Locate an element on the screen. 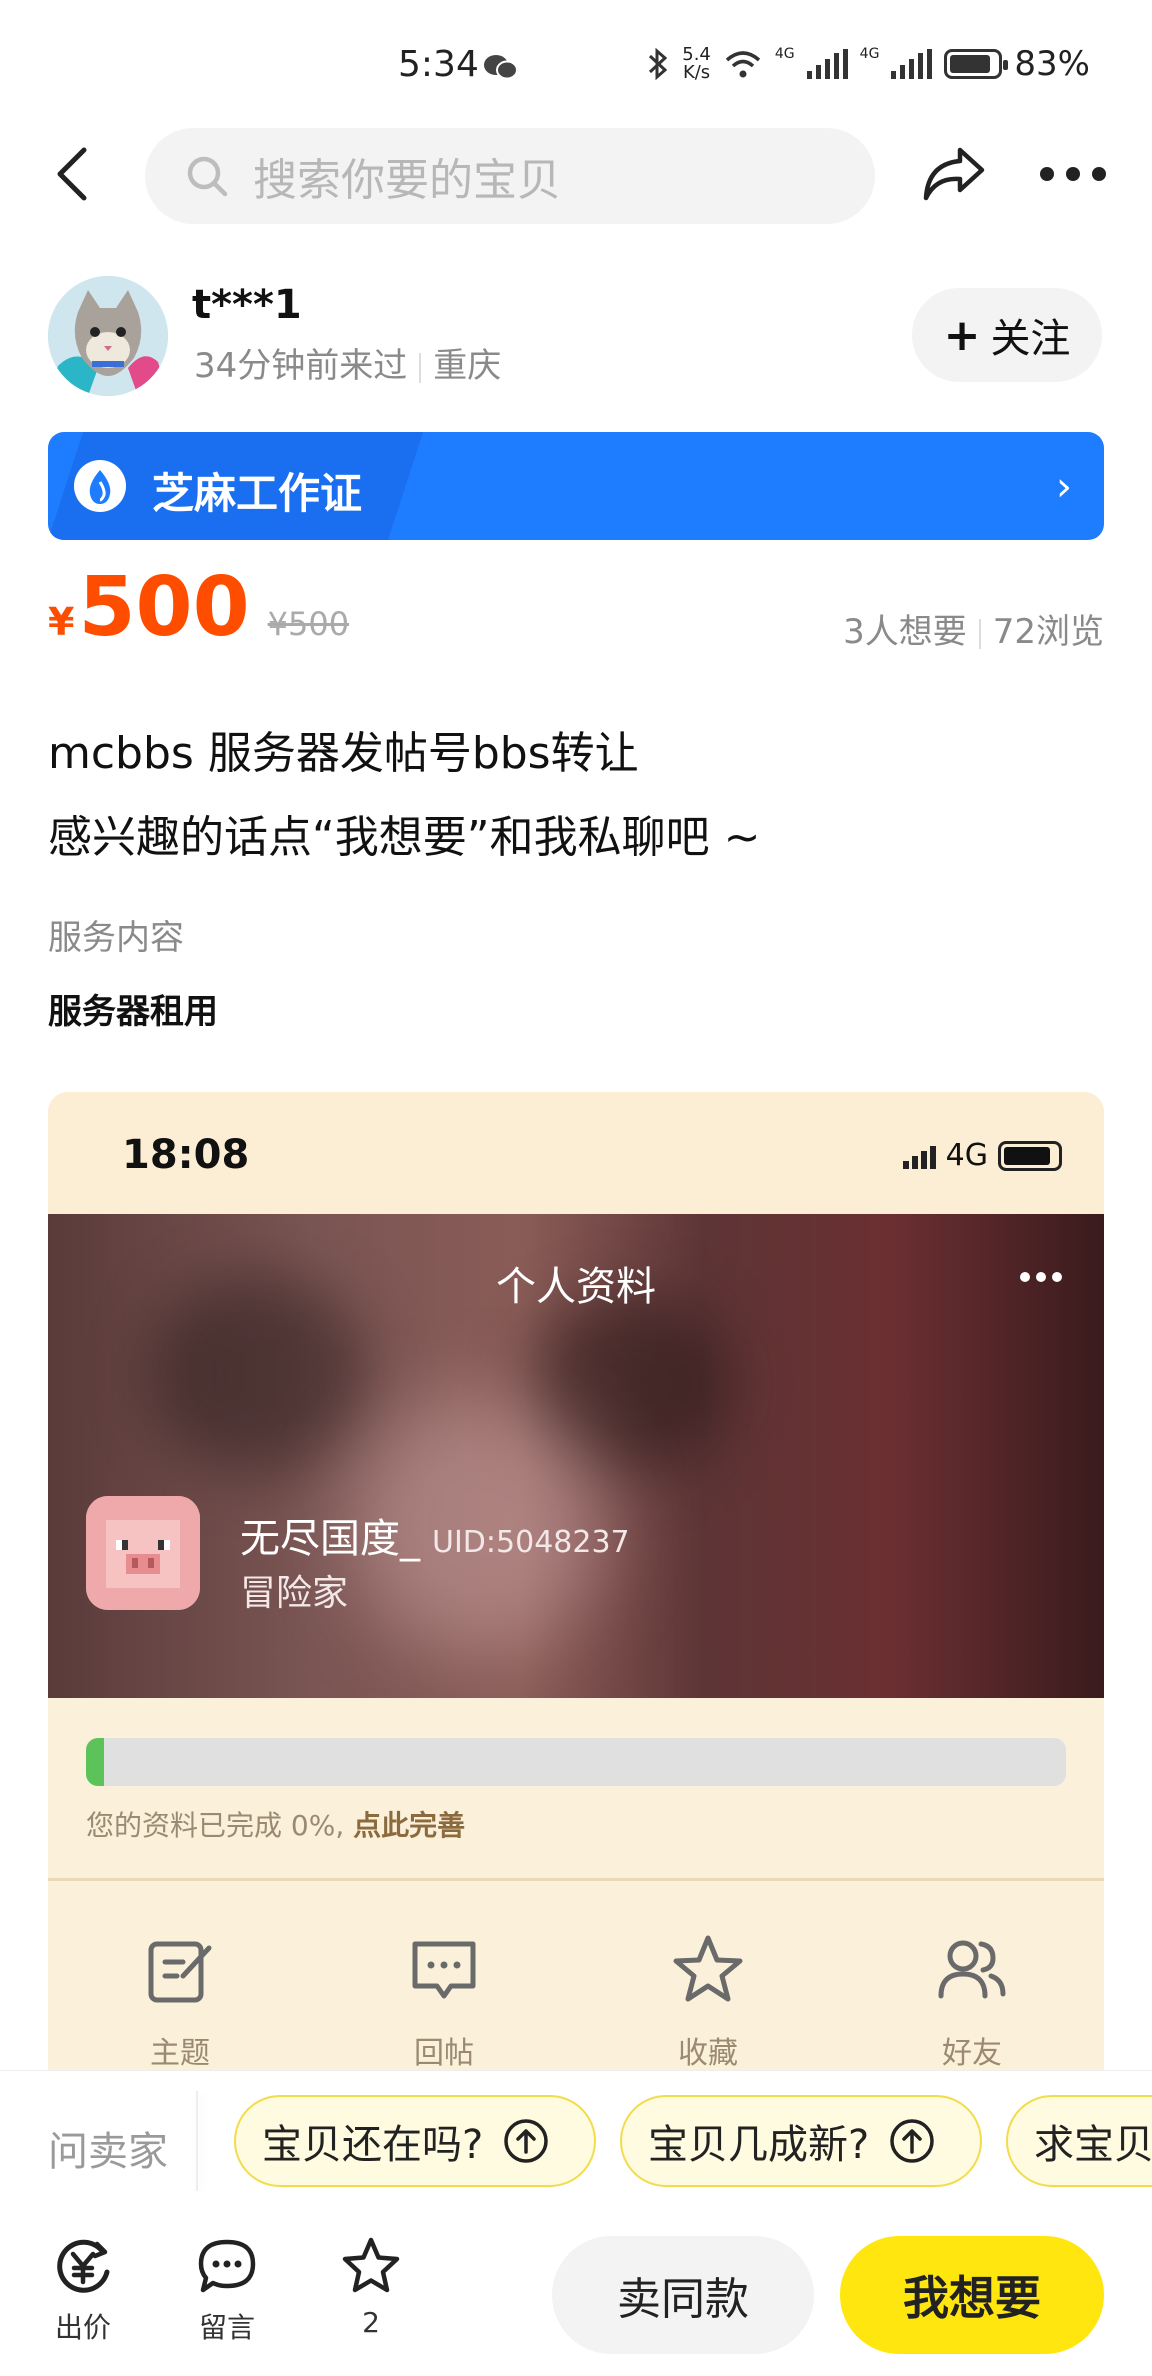  stats-divider is located at coordinates (979, 633).